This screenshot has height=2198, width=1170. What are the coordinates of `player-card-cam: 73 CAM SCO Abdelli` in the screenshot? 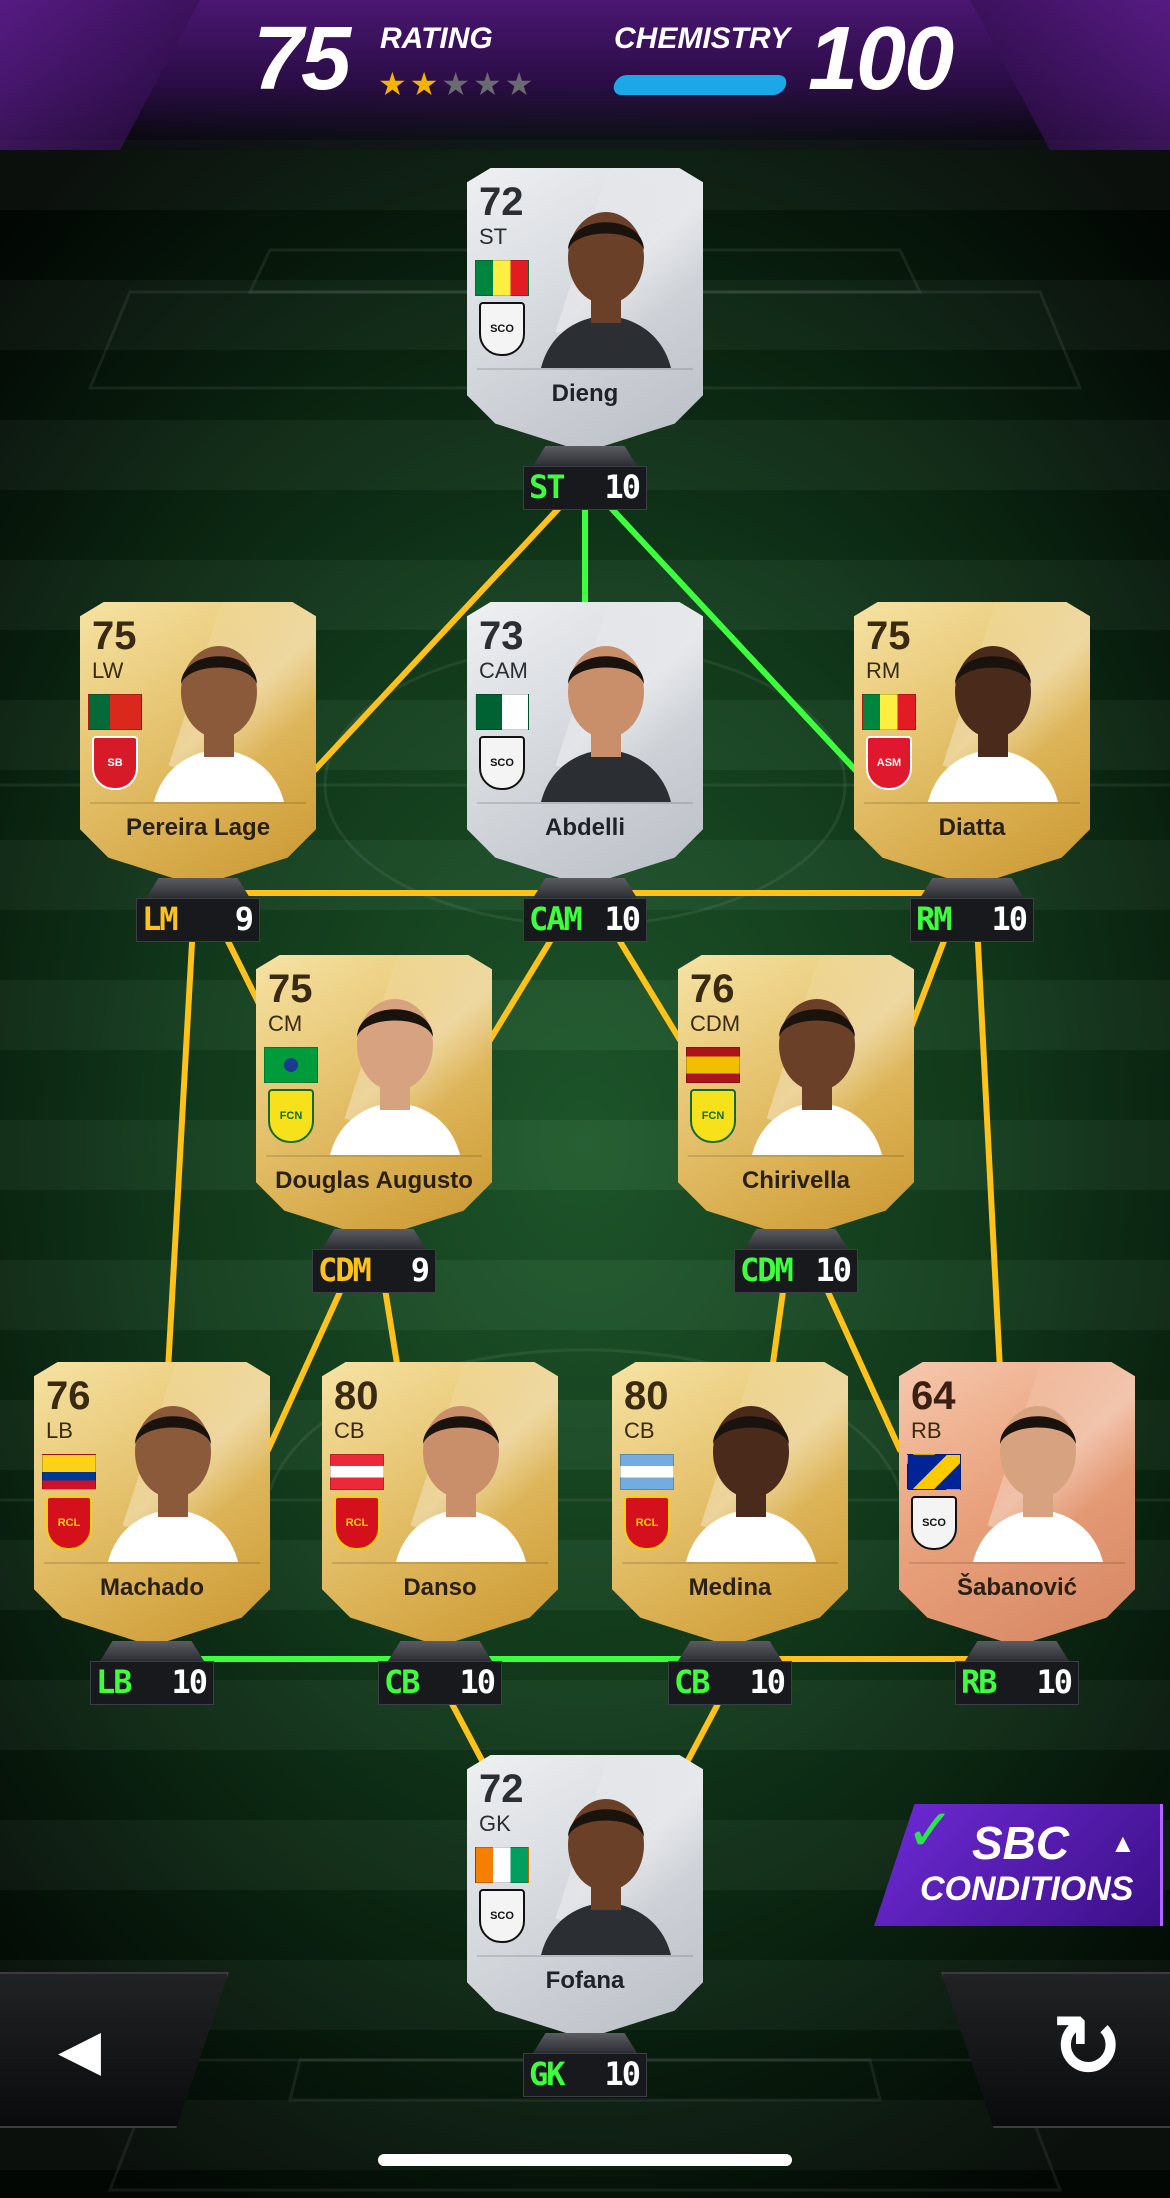 It's located at (585, 744).